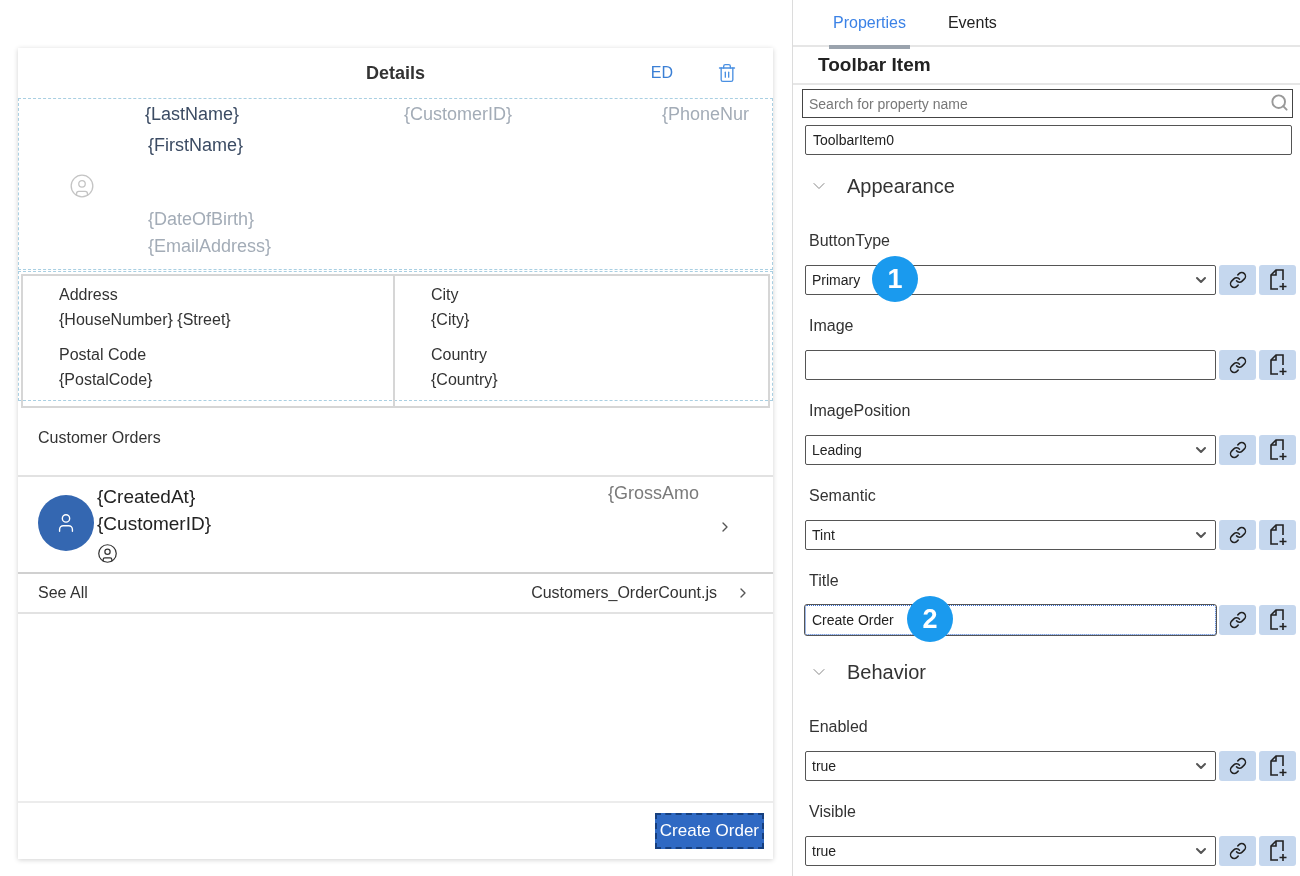  I want to click on field-label: City, so click(445, 295).